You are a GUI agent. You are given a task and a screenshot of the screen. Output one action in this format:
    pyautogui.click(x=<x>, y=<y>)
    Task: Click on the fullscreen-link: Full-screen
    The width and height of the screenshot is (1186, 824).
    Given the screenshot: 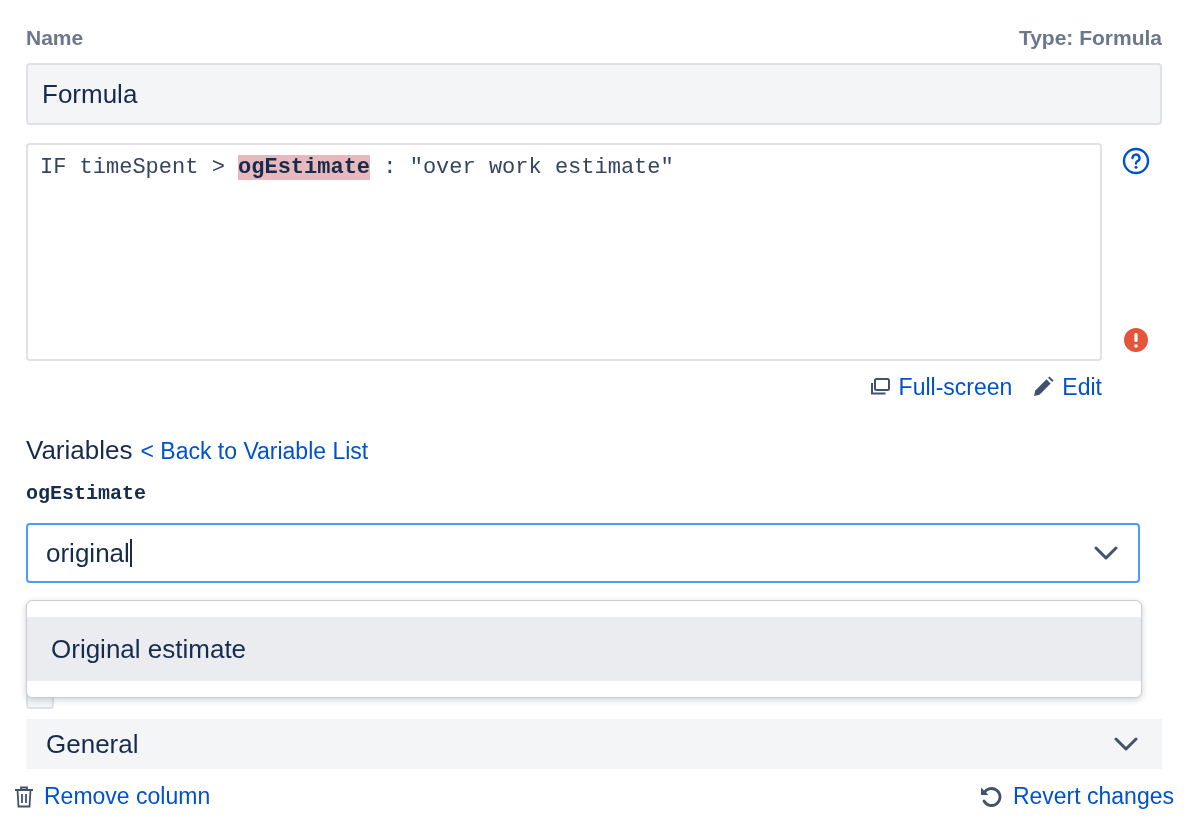 What is the action you would take?
    pyautogui.click(x=940, y=387)
    